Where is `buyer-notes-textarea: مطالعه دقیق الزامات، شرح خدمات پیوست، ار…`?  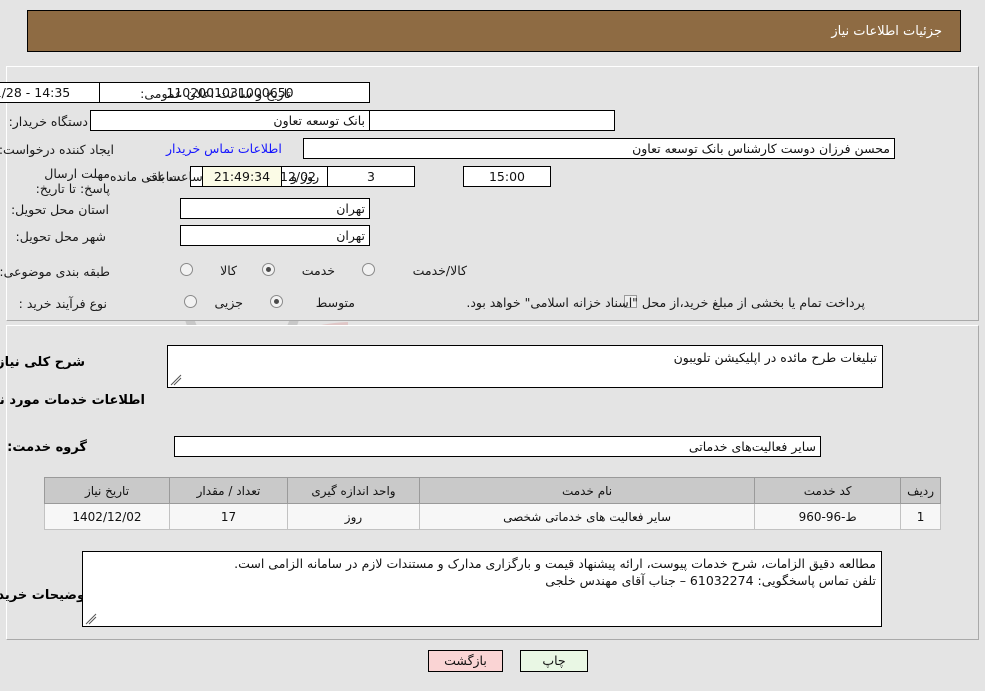
buyer-notes-textarea: مطالعه دقیق الزامات، شرح خدمات پیوست، ار… is located at coordinates (482, 589).